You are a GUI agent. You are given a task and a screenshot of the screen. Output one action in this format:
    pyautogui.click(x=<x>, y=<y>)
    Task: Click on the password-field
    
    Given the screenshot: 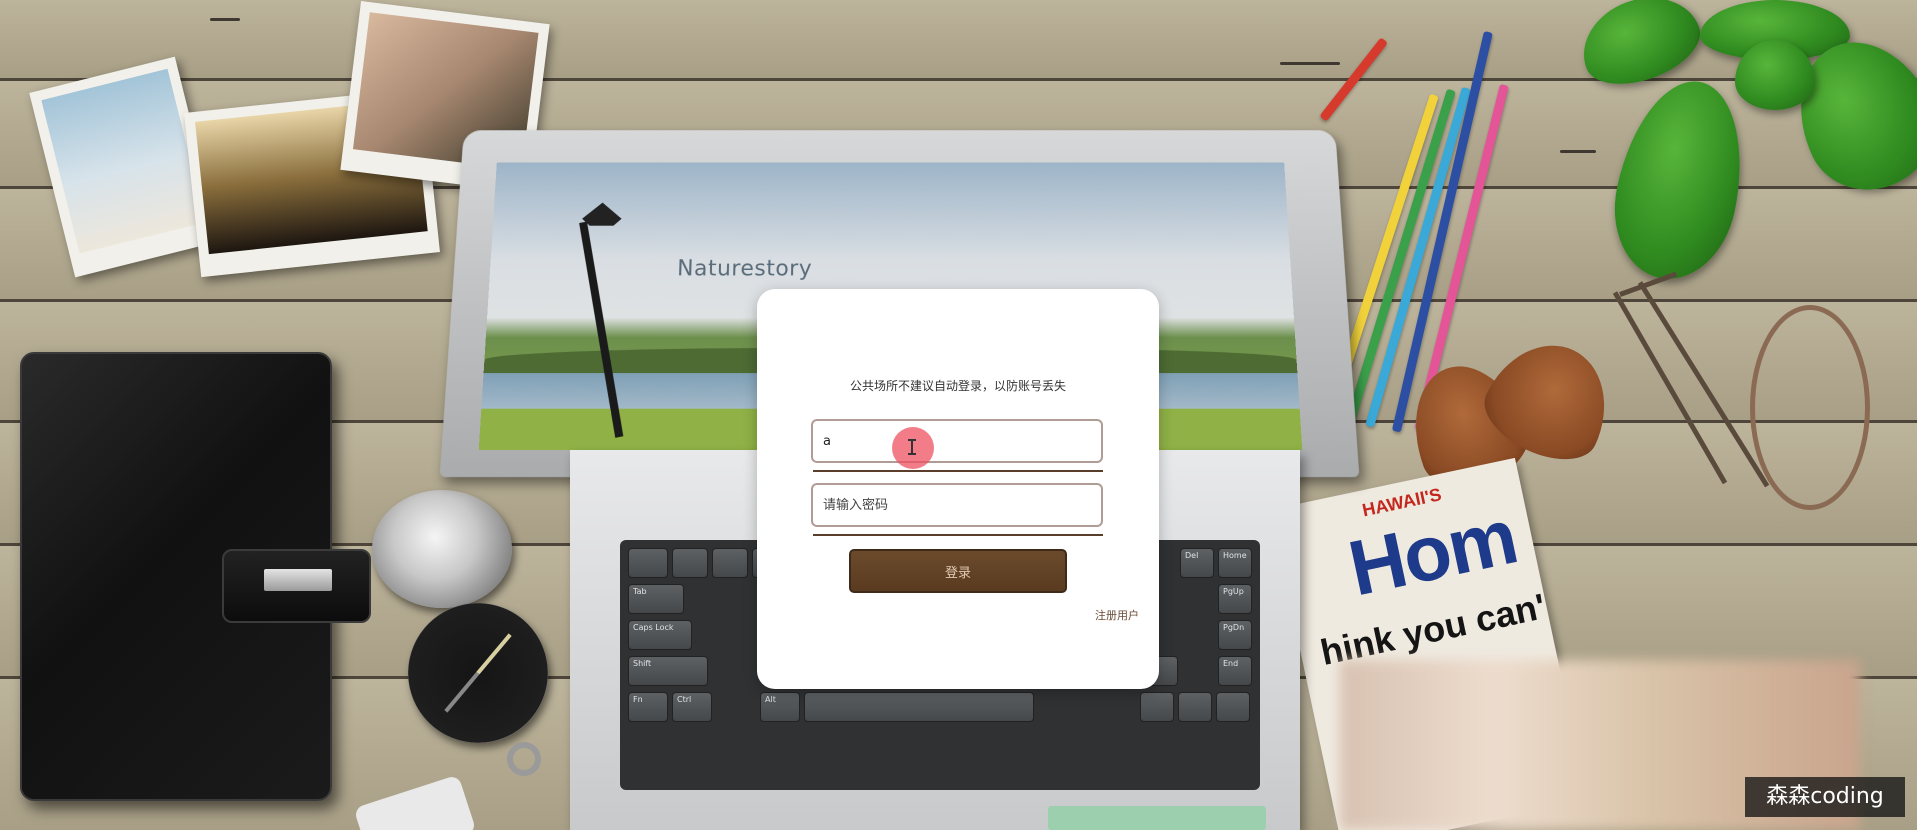 What is the action you would take?
    pyautogui.click(x=957, y=505)
    